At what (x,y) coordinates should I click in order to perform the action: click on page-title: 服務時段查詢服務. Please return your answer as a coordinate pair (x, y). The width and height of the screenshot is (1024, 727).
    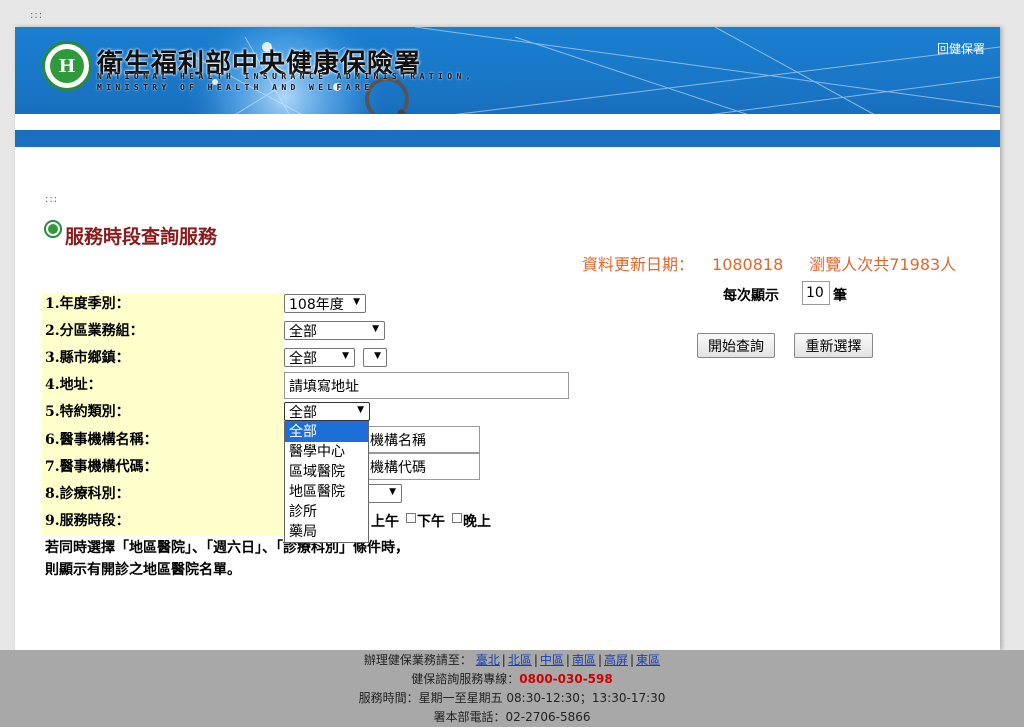
    Looking at the image, I should click on (141, 237).